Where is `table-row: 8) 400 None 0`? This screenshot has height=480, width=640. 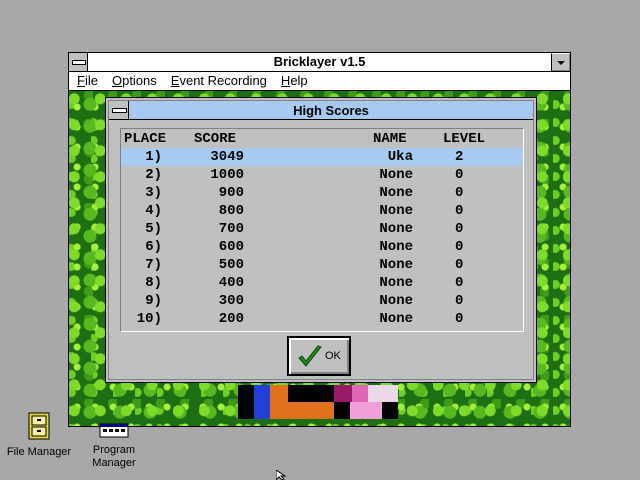 table-row: 8) 400 None 0 is located at coordinates (322, 283).